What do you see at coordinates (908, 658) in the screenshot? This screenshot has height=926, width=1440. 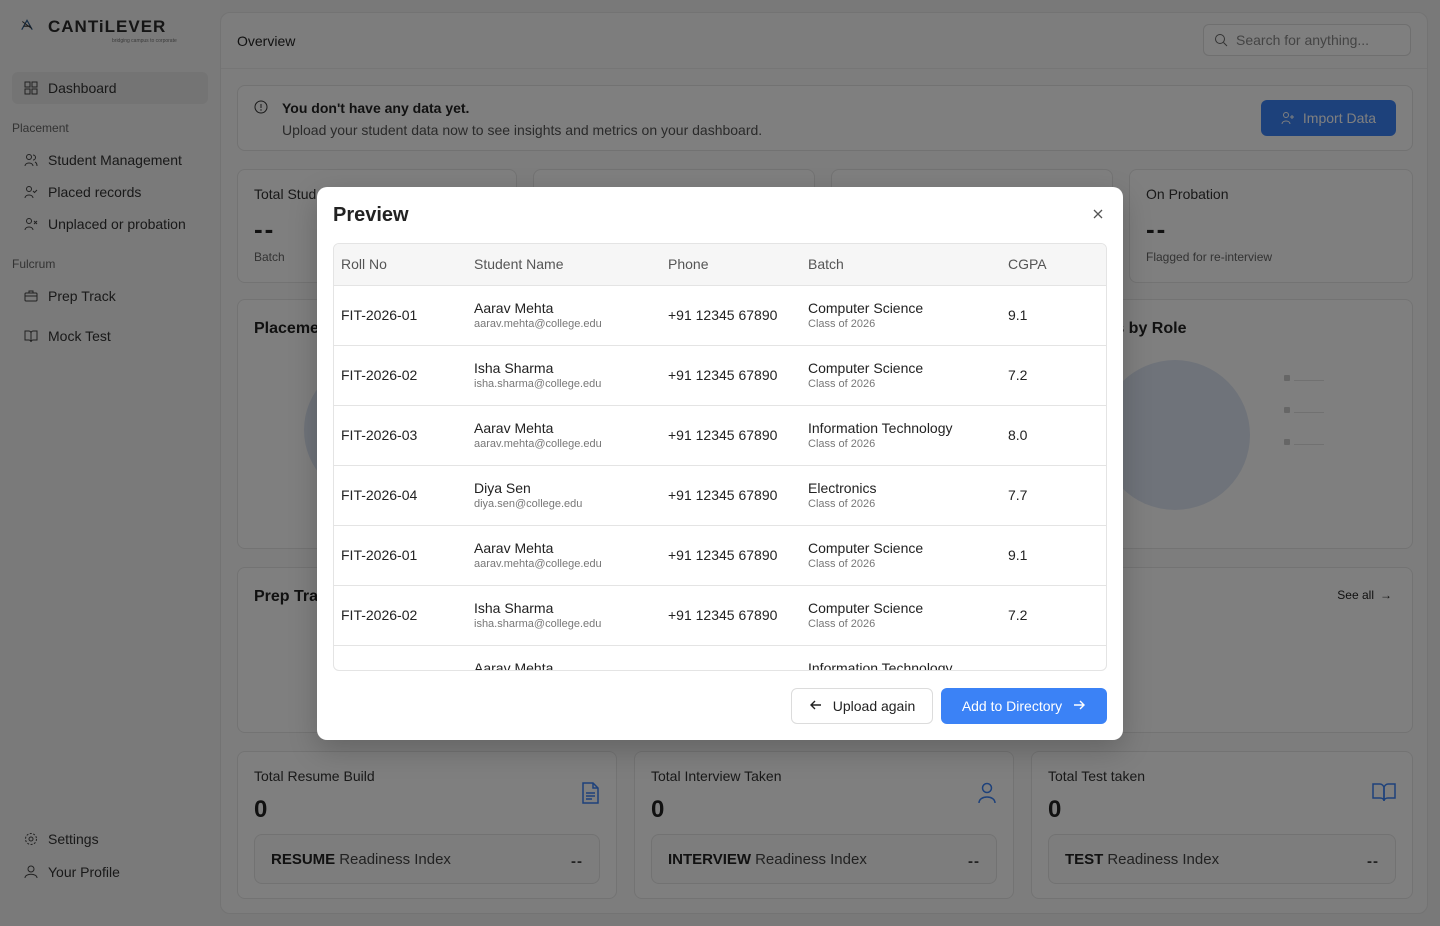 I see `batch-cell: Information TechnologyClass of 2026` at bounding box center [908, 658].